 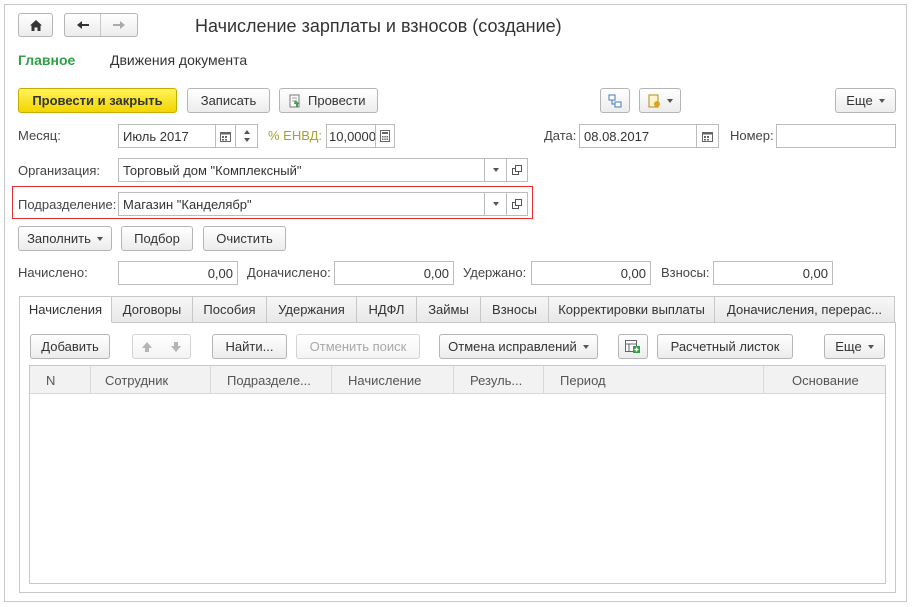 What do you see at coordinates (654, 101) in the screenshot?
I see `document-create-icon` at bounding box center [654, 101].